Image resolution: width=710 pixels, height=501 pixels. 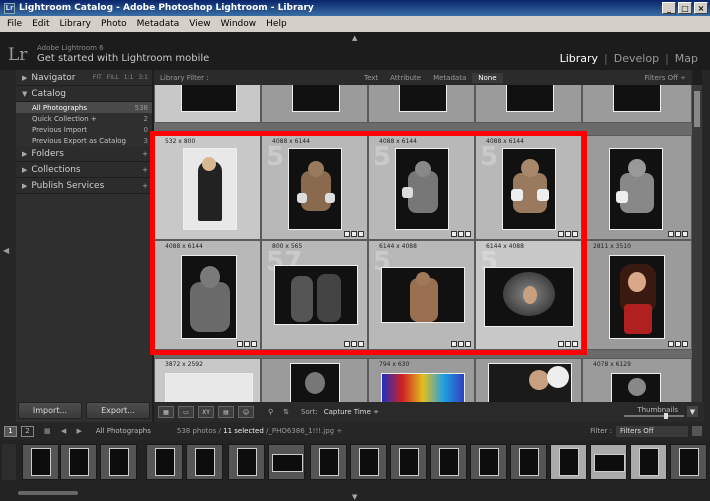 What do you see at coordinates (166, 412) in the screenshot?
I see `grid-view-icon: ▦` at bounding box center [166, 412].